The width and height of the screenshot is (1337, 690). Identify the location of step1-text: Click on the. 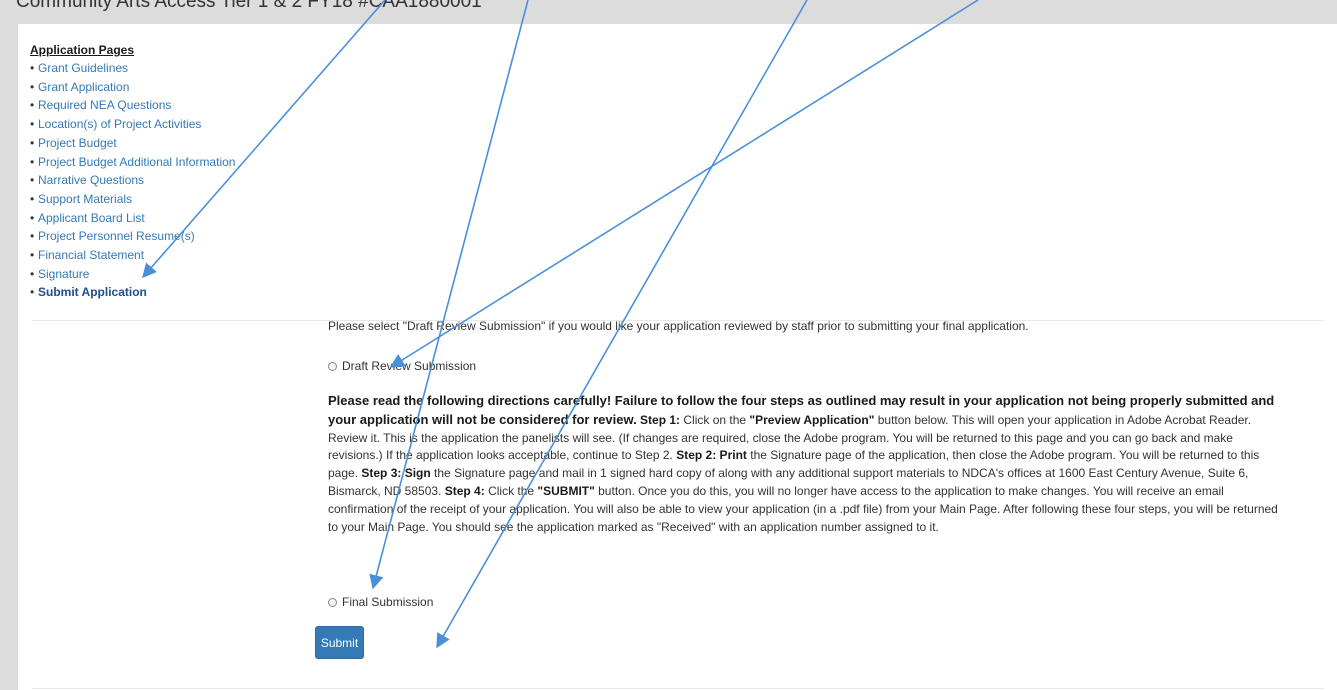
(715, 419).